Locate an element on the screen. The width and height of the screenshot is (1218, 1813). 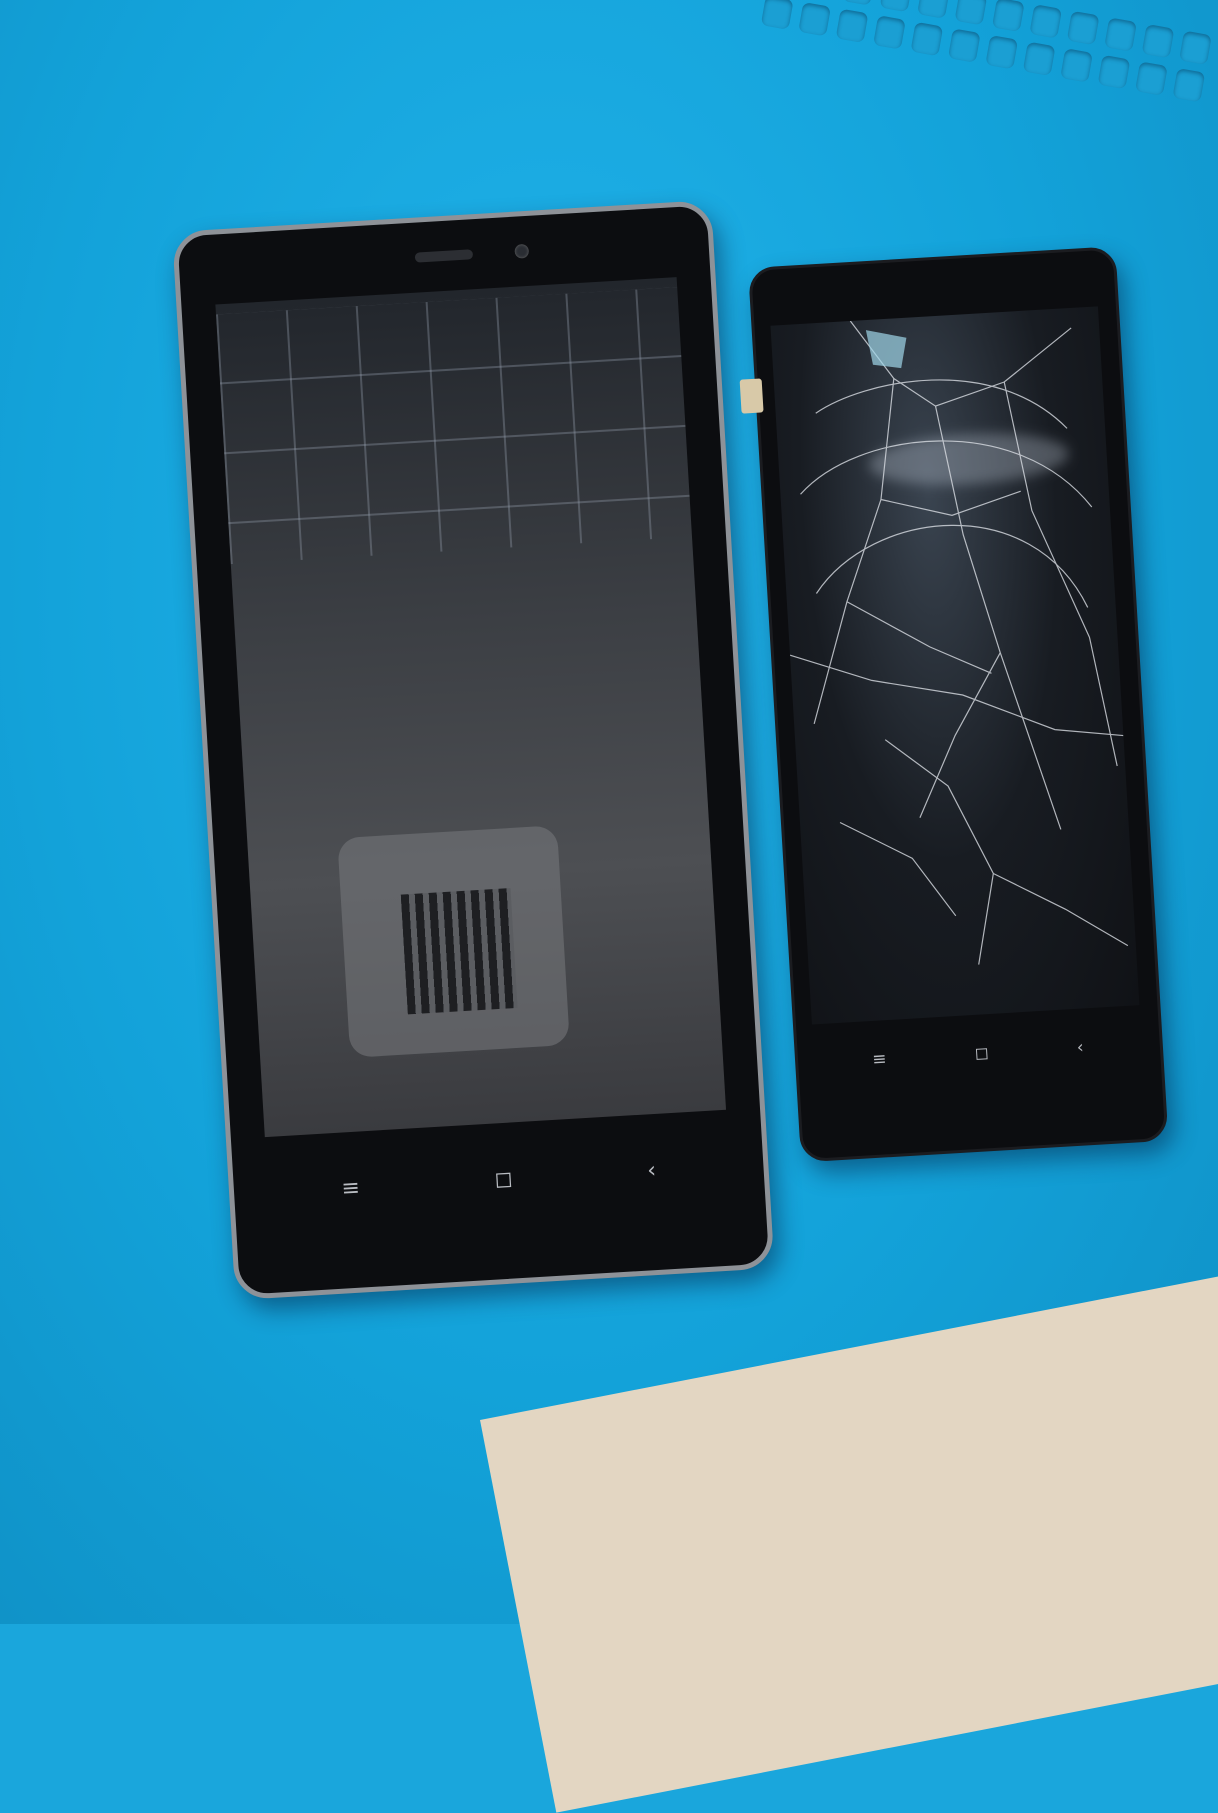
ac-vent-reflection is located at coordinates (459, 951).